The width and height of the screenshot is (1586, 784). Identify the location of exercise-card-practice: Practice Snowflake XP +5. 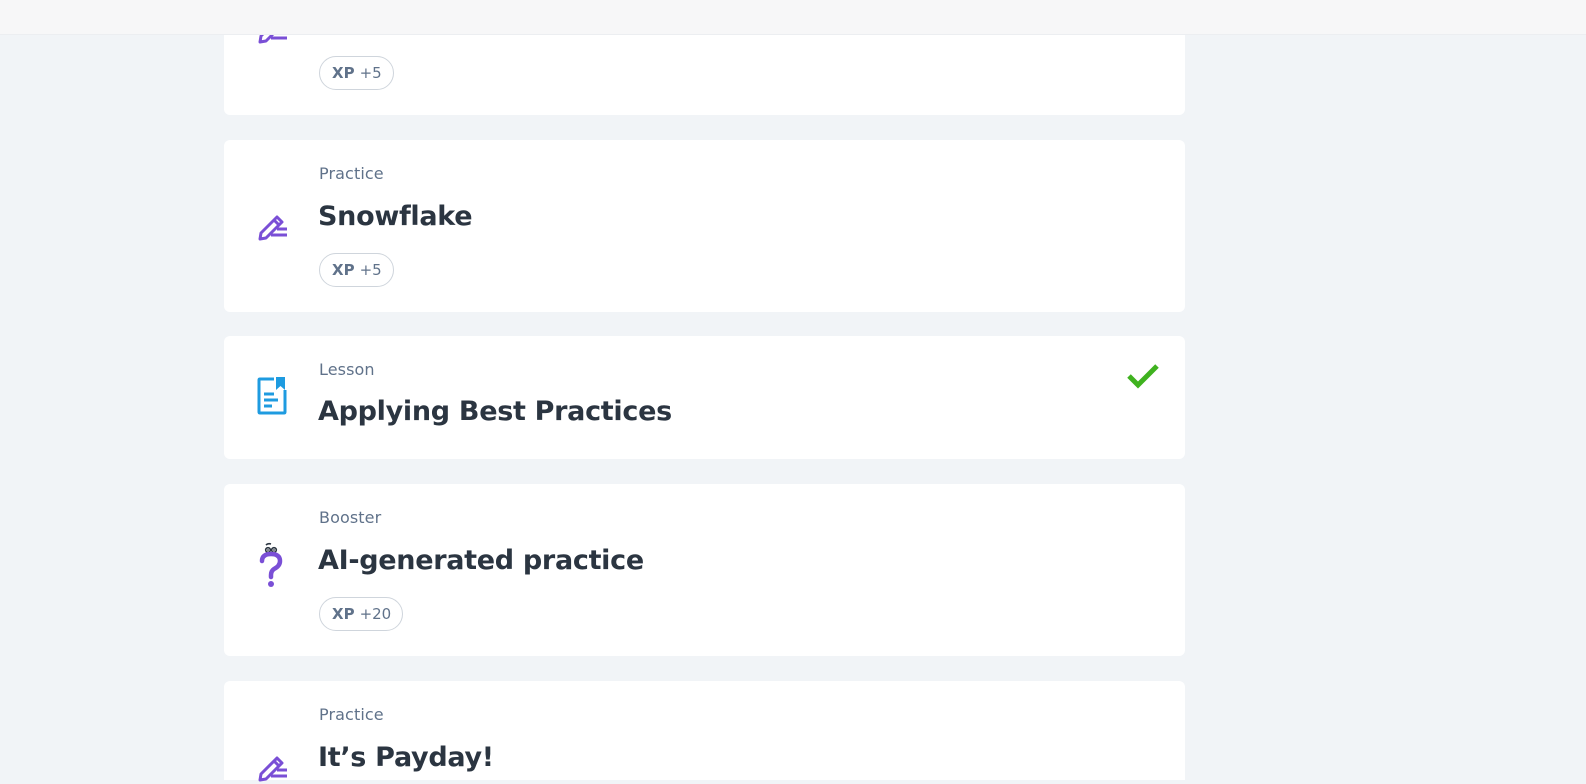
(704, 226).